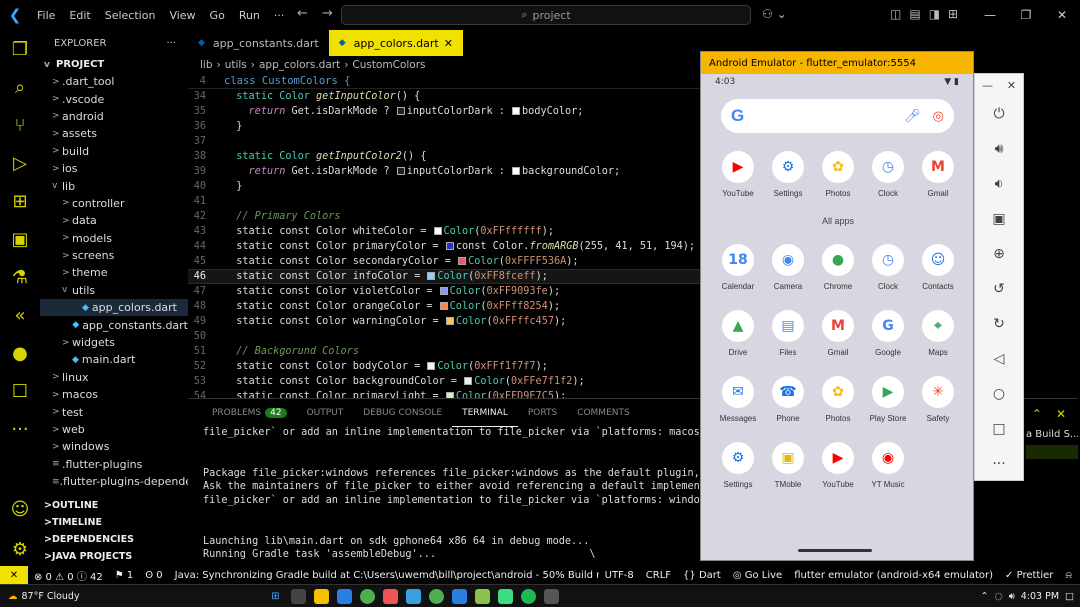 Image resolution: width=1080 pixels, height=607 pixels. What do you see at coordinates (114, 464) in the screenshot?
I see `tree-item: ≡ .flutter-plugins` at bounding box center [114, 464].